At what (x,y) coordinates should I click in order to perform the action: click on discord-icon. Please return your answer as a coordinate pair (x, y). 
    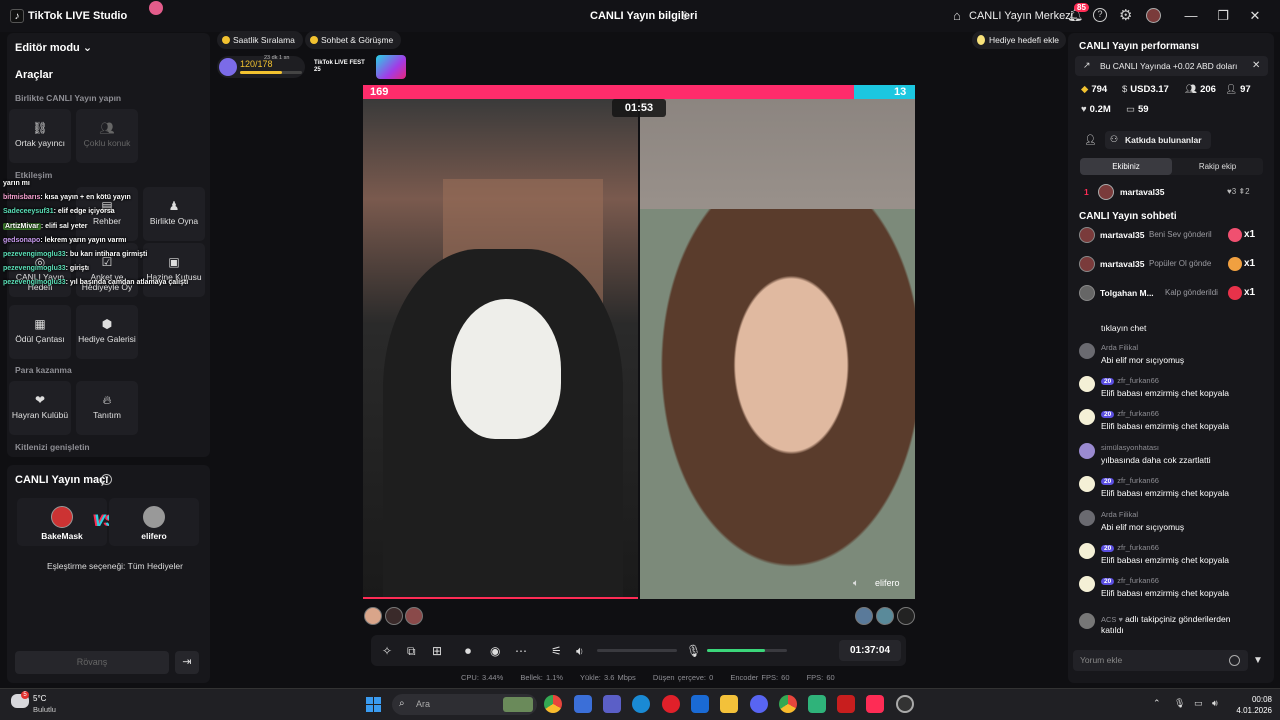
    Looking at the image, I should click on (759, 704).